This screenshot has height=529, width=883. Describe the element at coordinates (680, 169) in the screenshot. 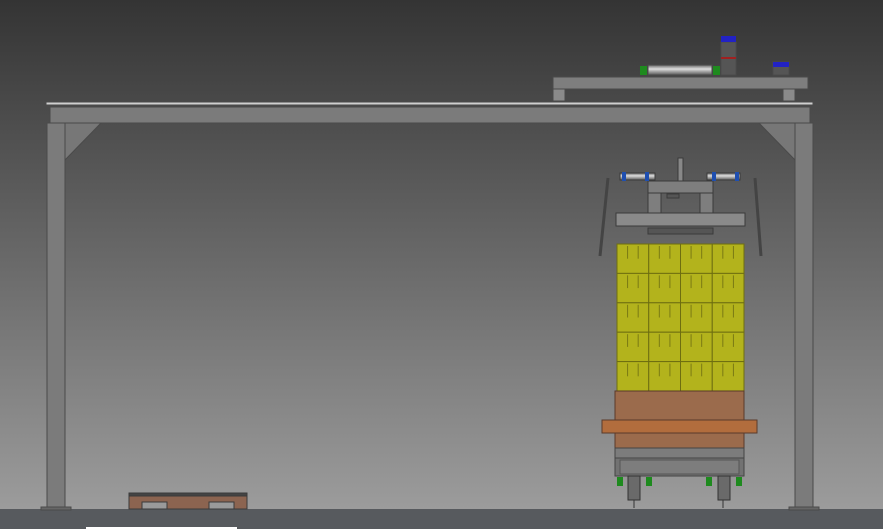

I see `gripper-mast` at that location.